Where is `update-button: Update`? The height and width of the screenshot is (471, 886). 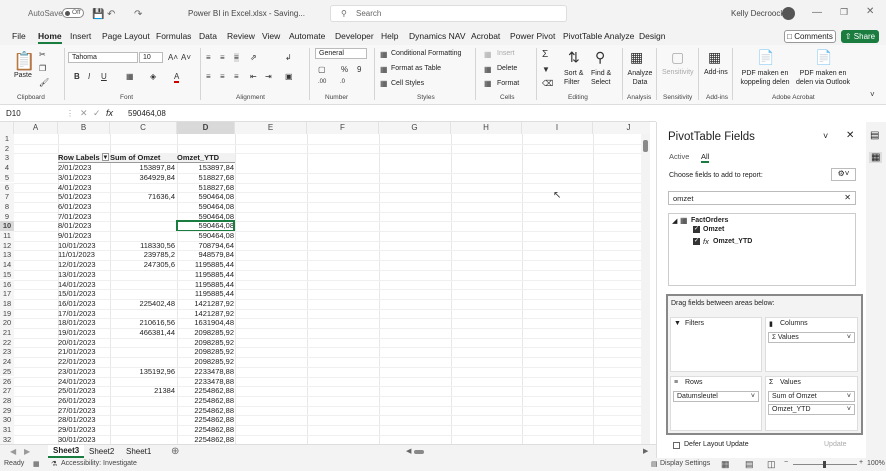
update-button: Update is located at coordinates (835, 444).